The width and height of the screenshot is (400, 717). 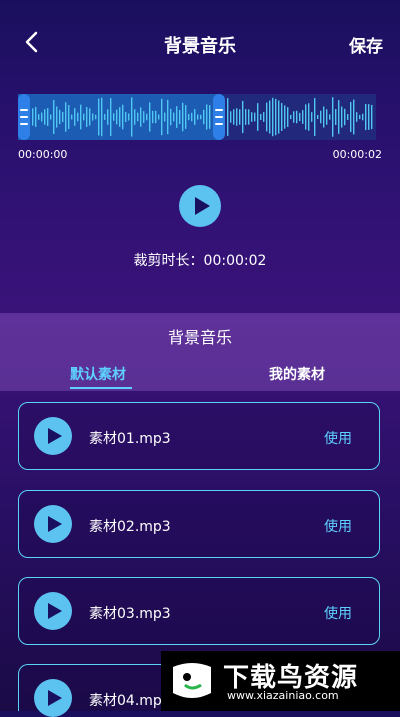 I want to click on trim-end-handle, so click(x=219, y=117).